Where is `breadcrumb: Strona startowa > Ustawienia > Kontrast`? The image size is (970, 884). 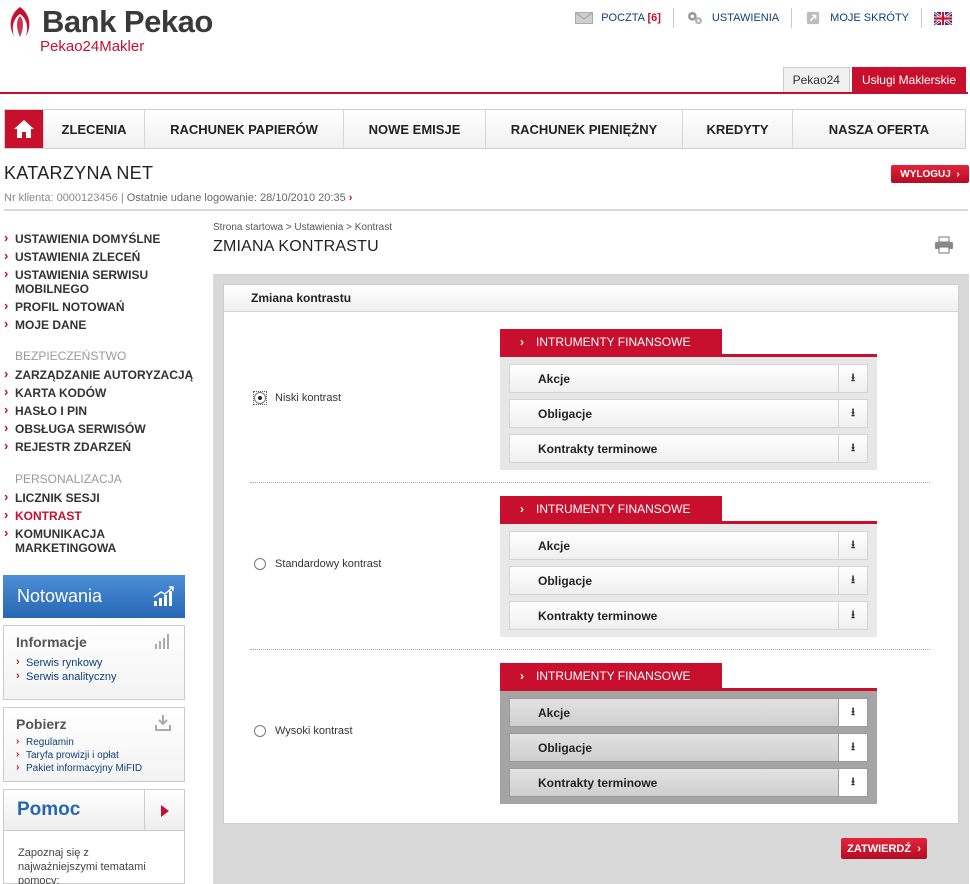
breadcrumb: Strona startowa > Ustawienia > Kontrast is located at coordinates (302, 227).